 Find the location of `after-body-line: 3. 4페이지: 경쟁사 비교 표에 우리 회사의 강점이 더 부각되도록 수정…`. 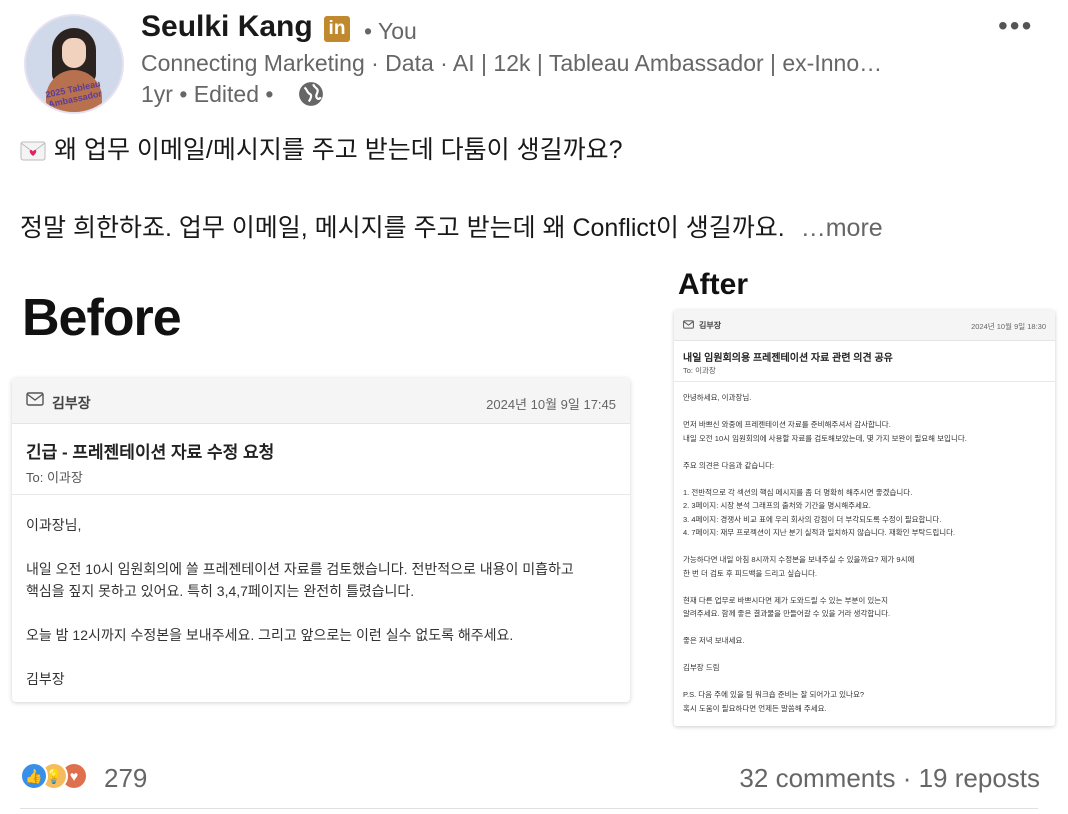

after-body-line: 3. 4페이지: 경쟁사 비교 표에 우리 회사의 강점이 더 부각되도록 수정… is located at coordinates (812, 519).